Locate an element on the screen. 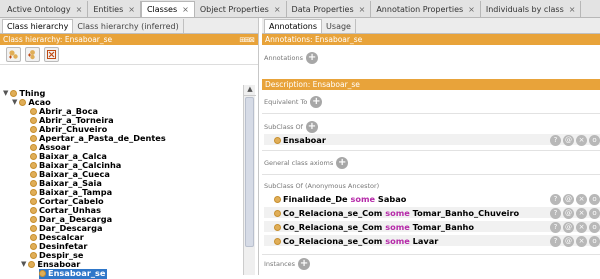  keyword-some: some is located at coordinates (397, 213).